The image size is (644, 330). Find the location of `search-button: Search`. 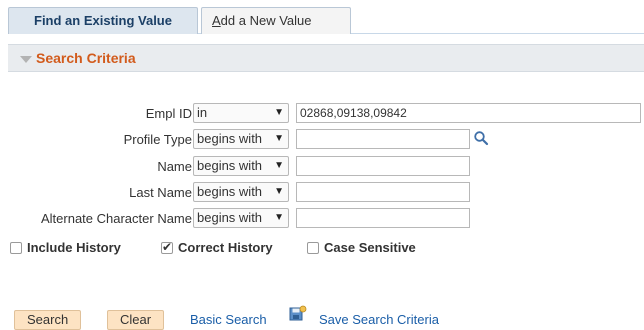

search-button: Search is located at coordinates (48, 320).